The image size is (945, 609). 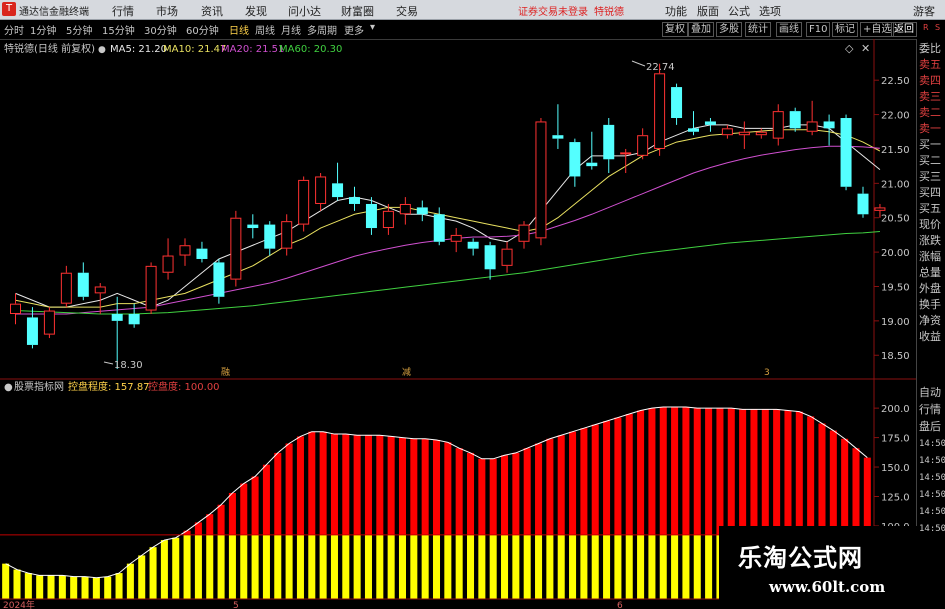 What do you see at coordinates (118, 29) in the screenshot?
I see `period-15min: 15分钟` at bounding box center [118, 29].